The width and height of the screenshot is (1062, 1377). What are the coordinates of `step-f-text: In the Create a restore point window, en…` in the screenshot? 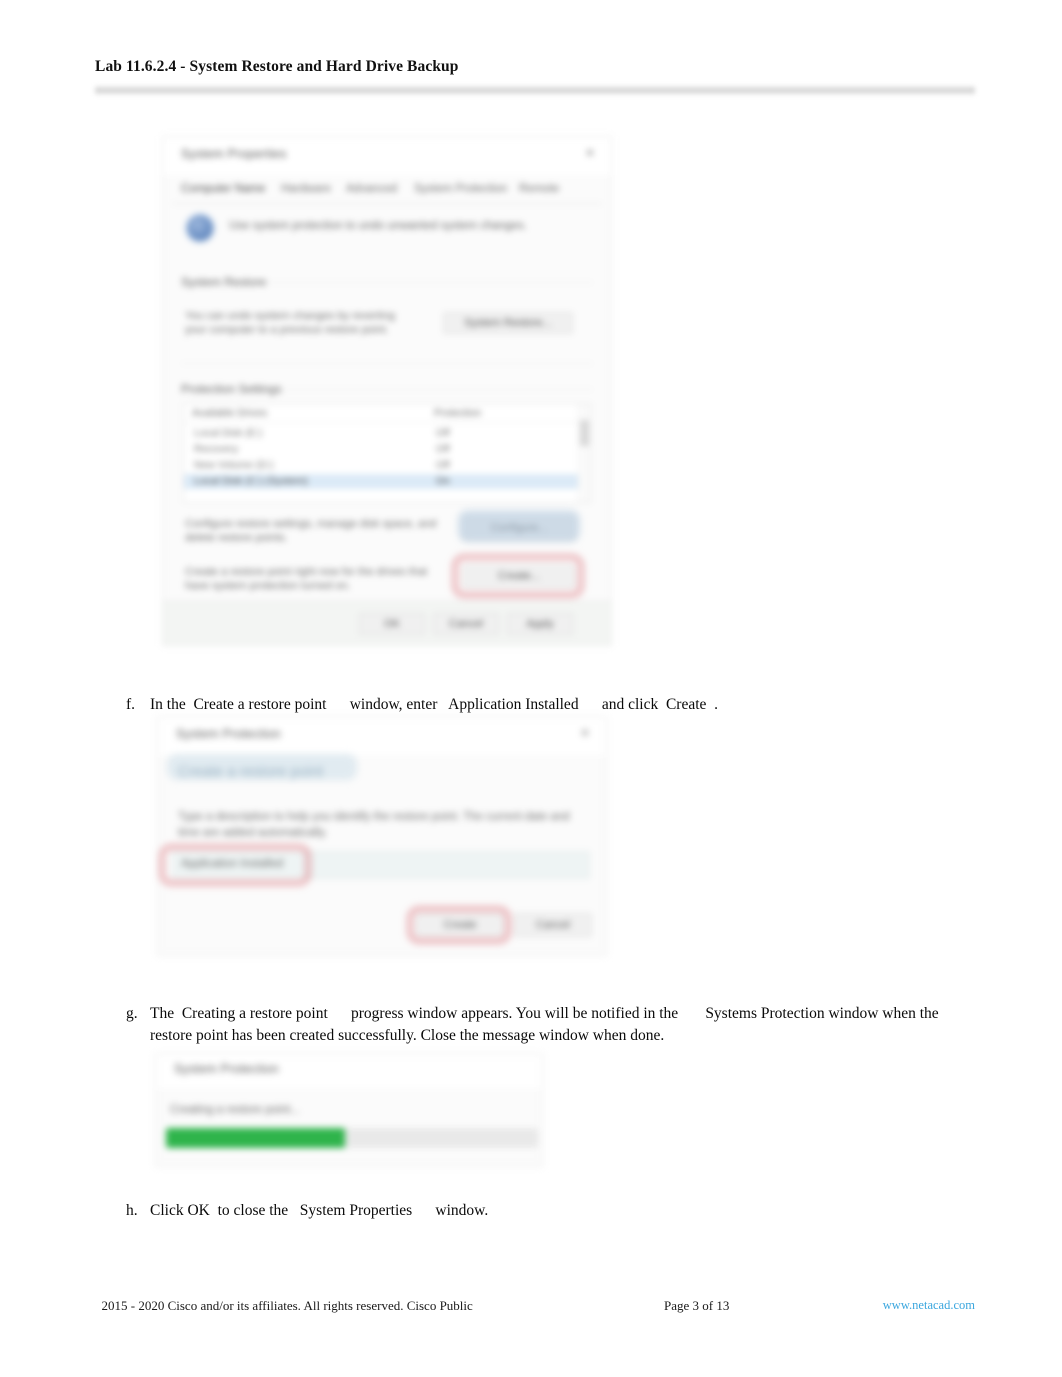 It's located at (434, 704).